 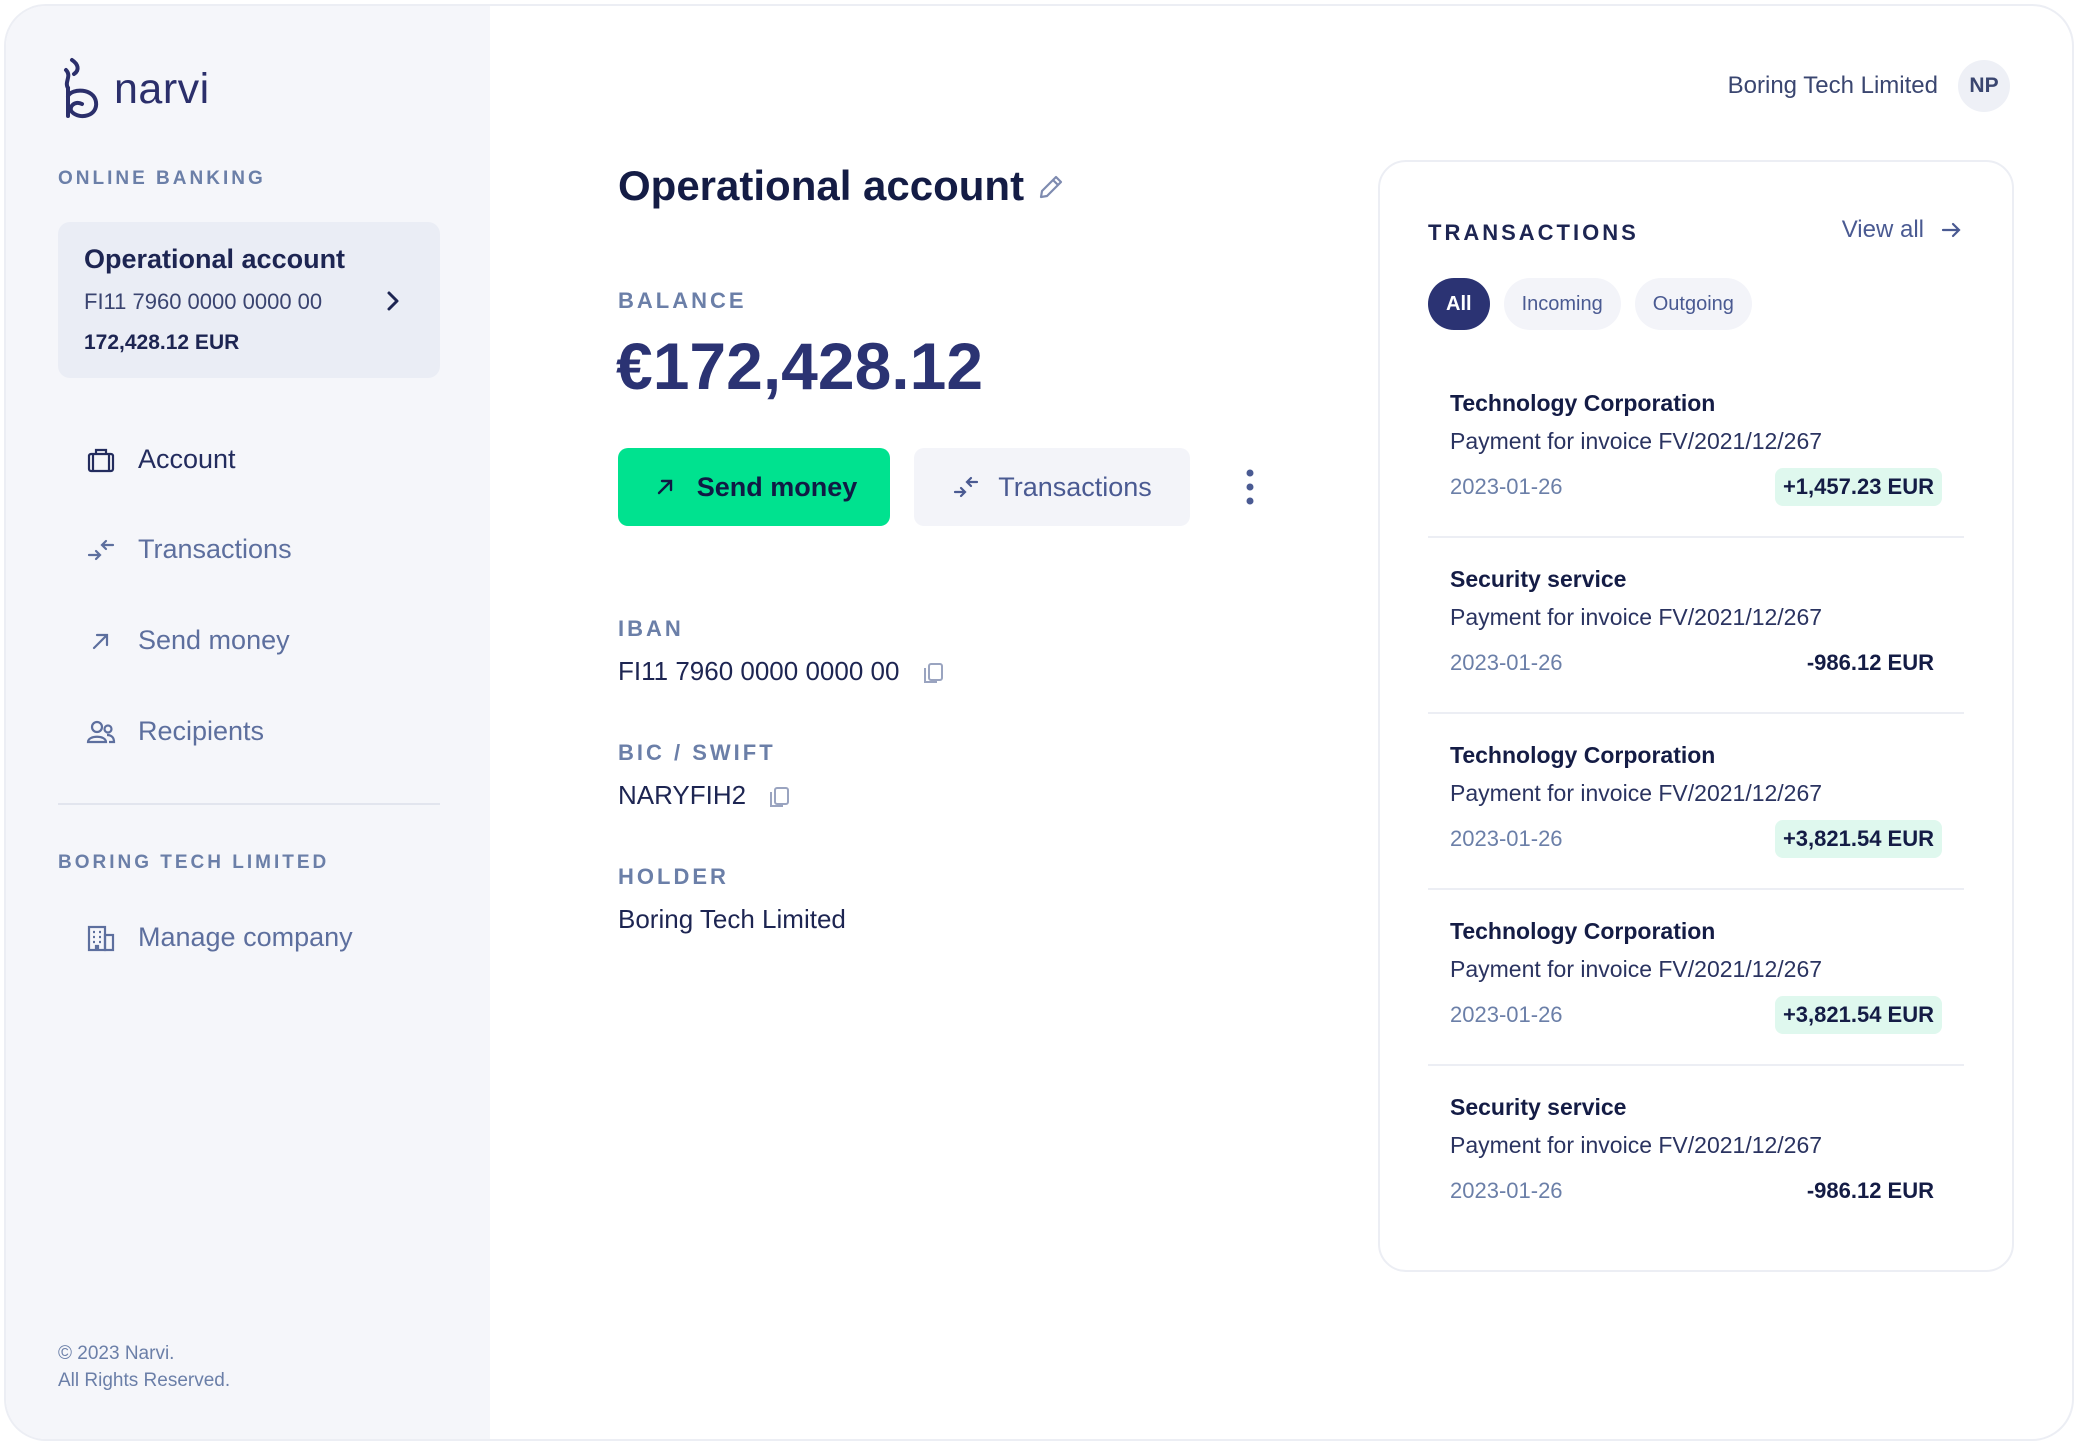 I want to click on sidebar-item-recipients: Recipients, so click(x=175, y=731).